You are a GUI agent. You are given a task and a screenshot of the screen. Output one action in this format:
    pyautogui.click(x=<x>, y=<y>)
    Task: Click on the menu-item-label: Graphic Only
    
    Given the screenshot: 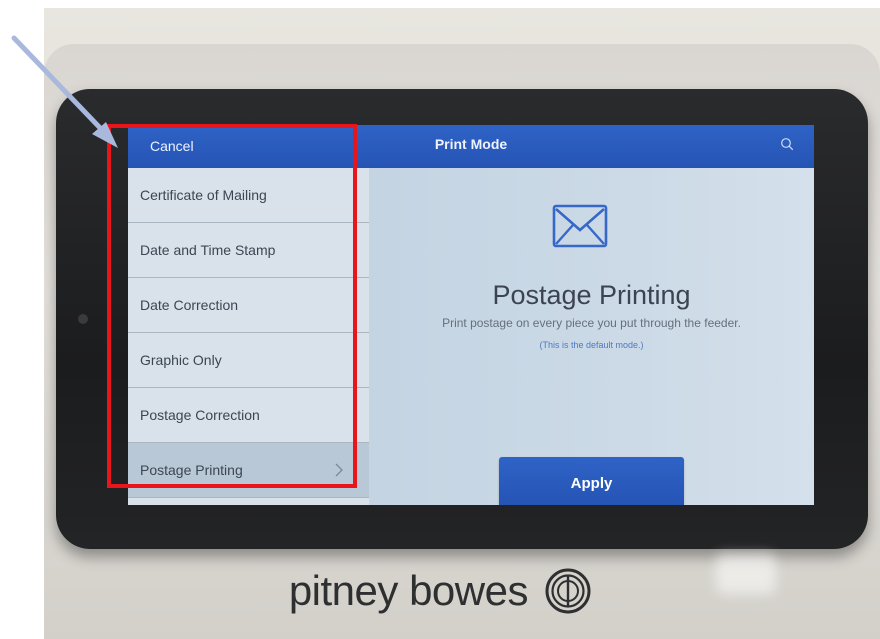 What is the action you would take?
    pyautogui.click(x=181, y=360)
    